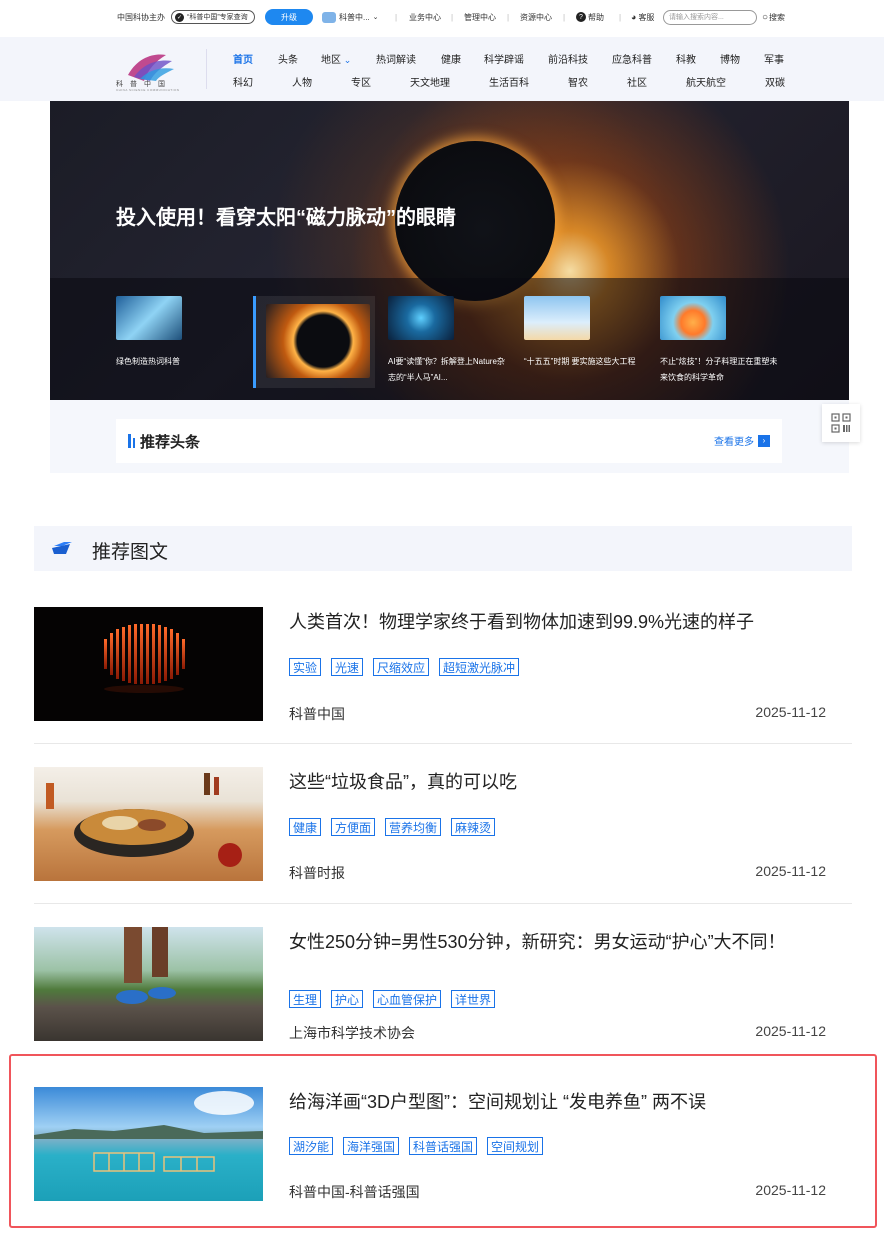 This screenshot has height=1252, width=884. Describe the element at coordinates (170, 442) in the screenshot. I see `recommend-headlines-title: 推荐头条` at that location.